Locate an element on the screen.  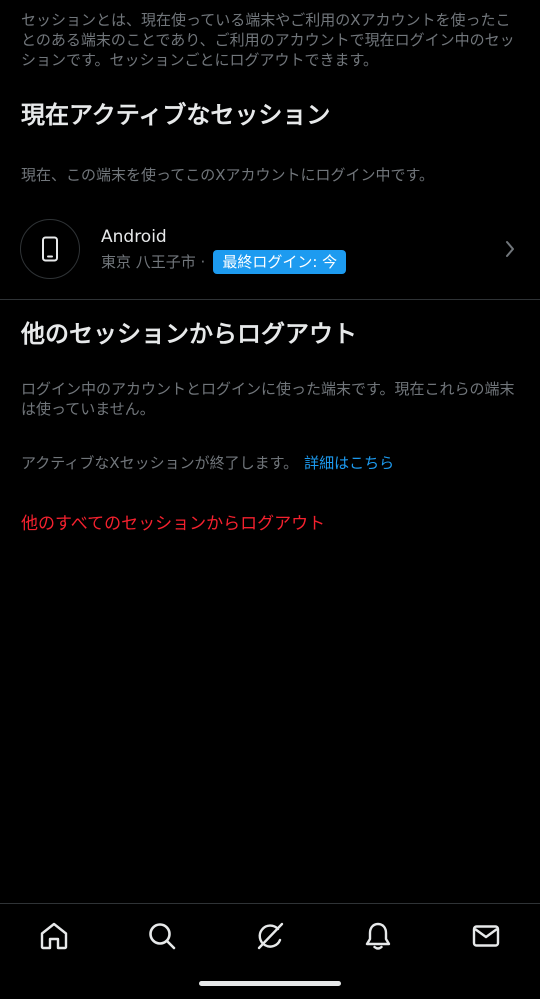
tab-search is located at coordinates (162, 936).